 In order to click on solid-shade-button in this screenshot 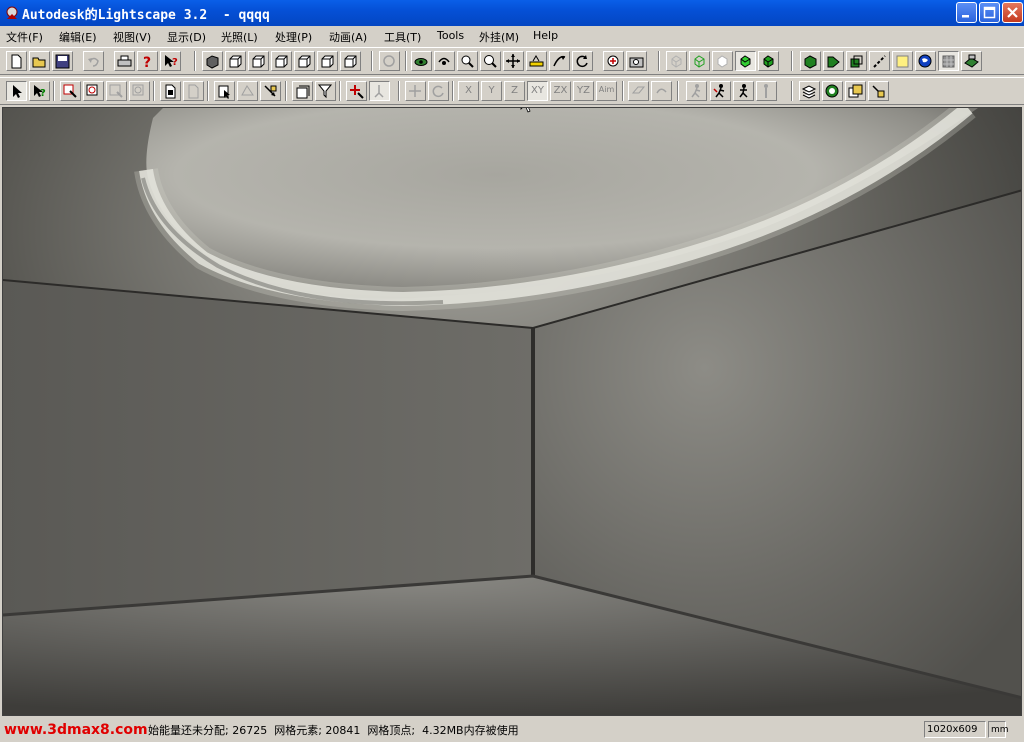, I will do `click(745, 61)`.